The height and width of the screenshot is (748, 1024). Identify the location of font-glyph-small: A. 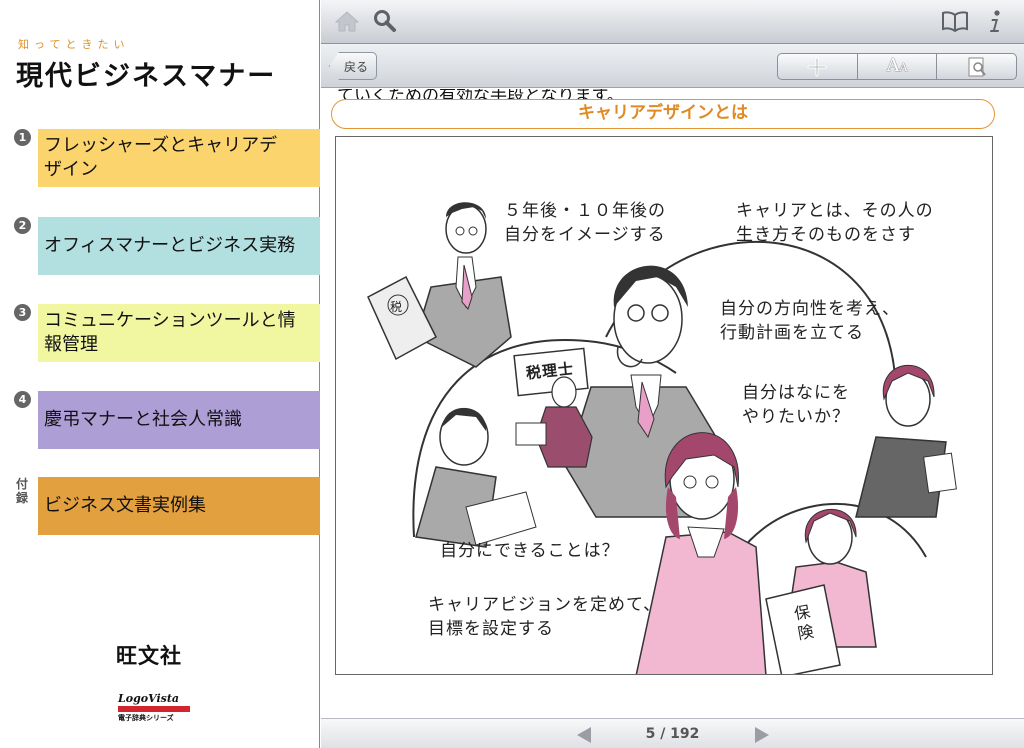
(903, 67).